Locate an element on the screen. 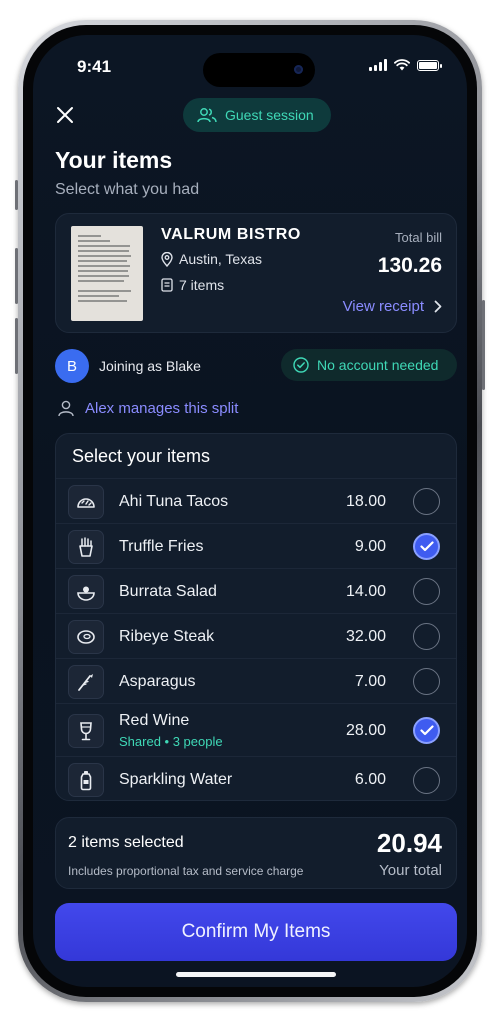 The image size is (500, 1024). steak-icon is located at coordinates (86, 636).